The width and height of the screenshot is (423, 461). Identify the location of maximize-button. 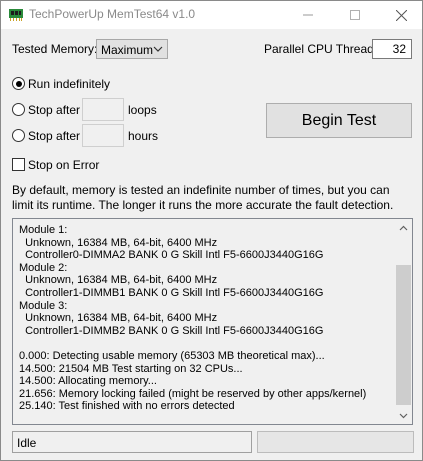
(355, 15).